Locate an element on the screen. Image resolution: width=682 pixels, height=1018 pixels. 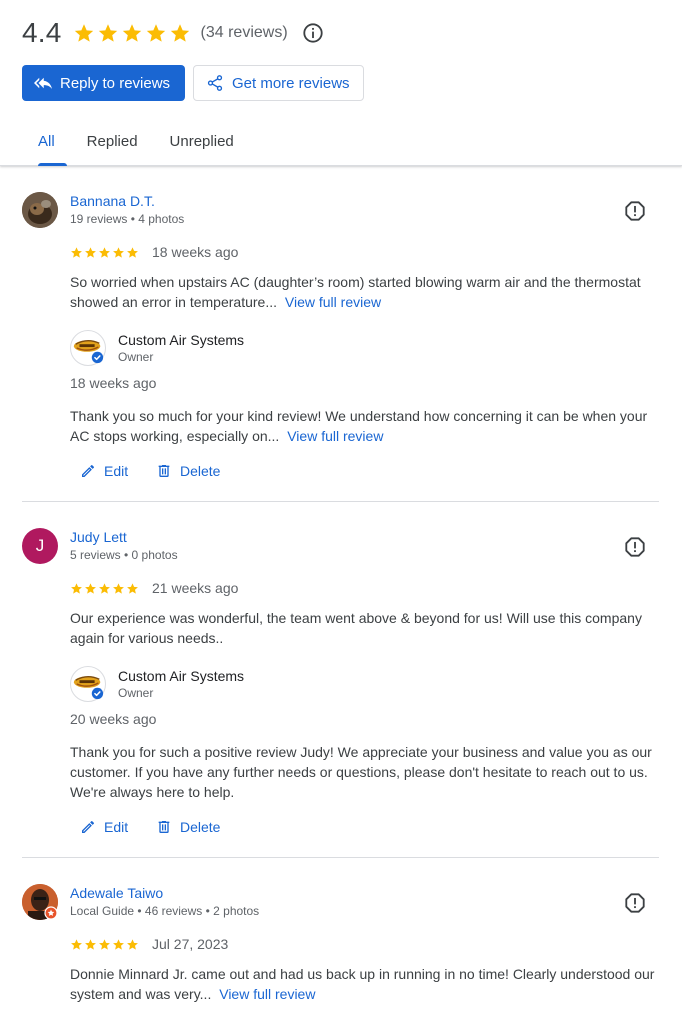
review-rating: Jul 27, 2023 is located at coordinates (149, 944).